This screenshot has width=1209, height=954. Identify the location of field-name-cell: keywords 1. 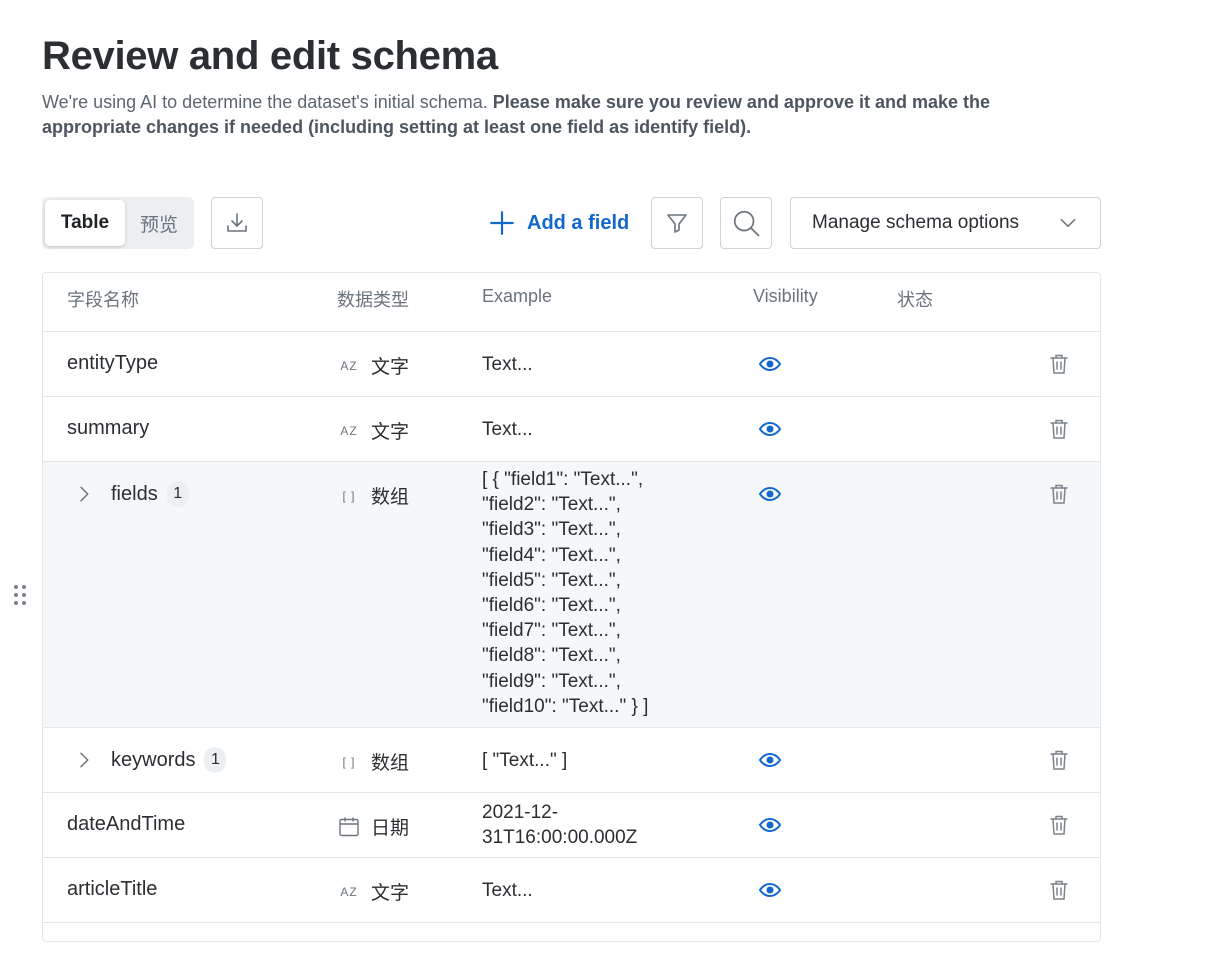
(147, 760).